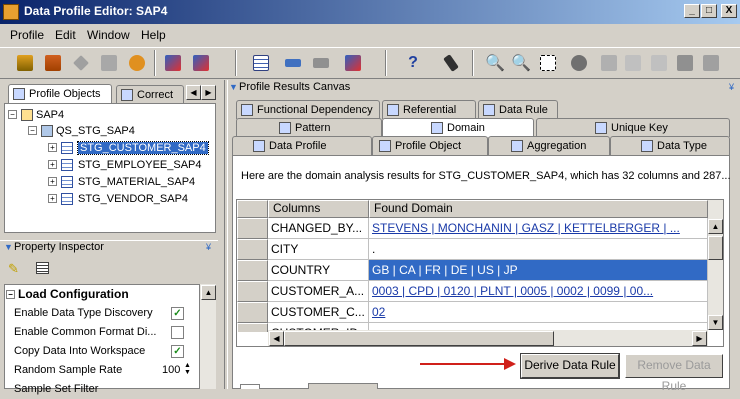 The height and width of the screenshot is (399, 740). What do you see at coordinates (353, 63) in the screenshot?
I see `rule-icon` at bounding box center [353, 63].